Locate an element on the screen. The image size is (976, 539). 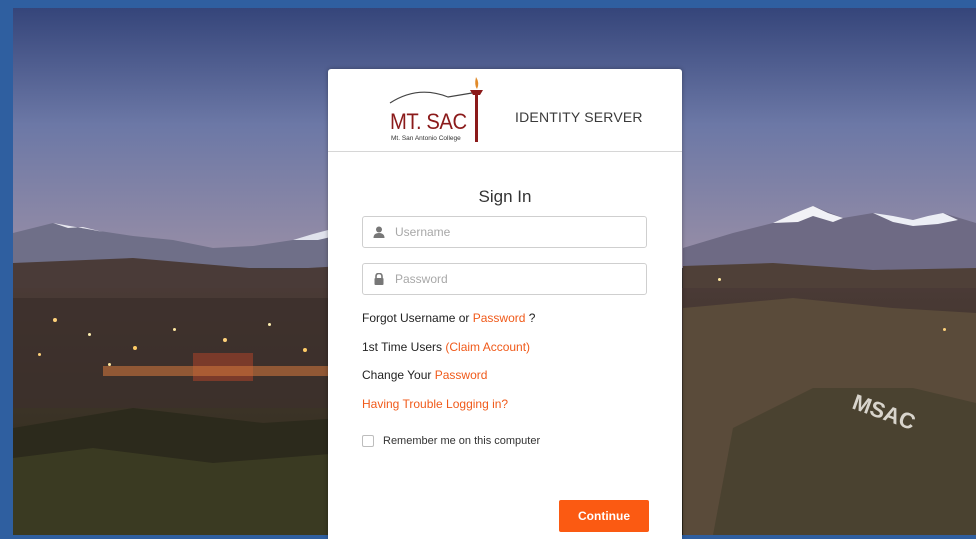
remember-me-row: Remember me on this computer is located at coordinates (451, 441).